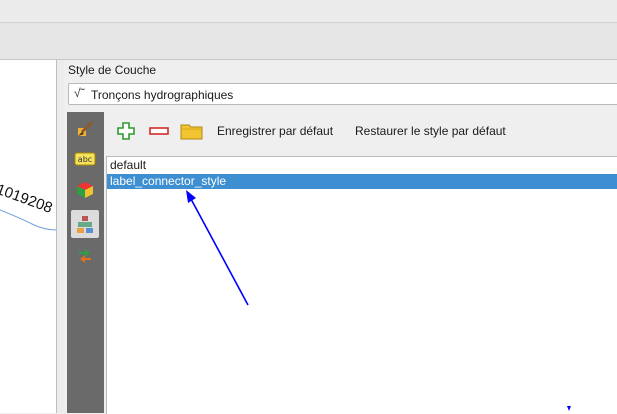  Describe the element at coordinates (219, 252) in the screenshot. I see `annotation-arrow` at that location.